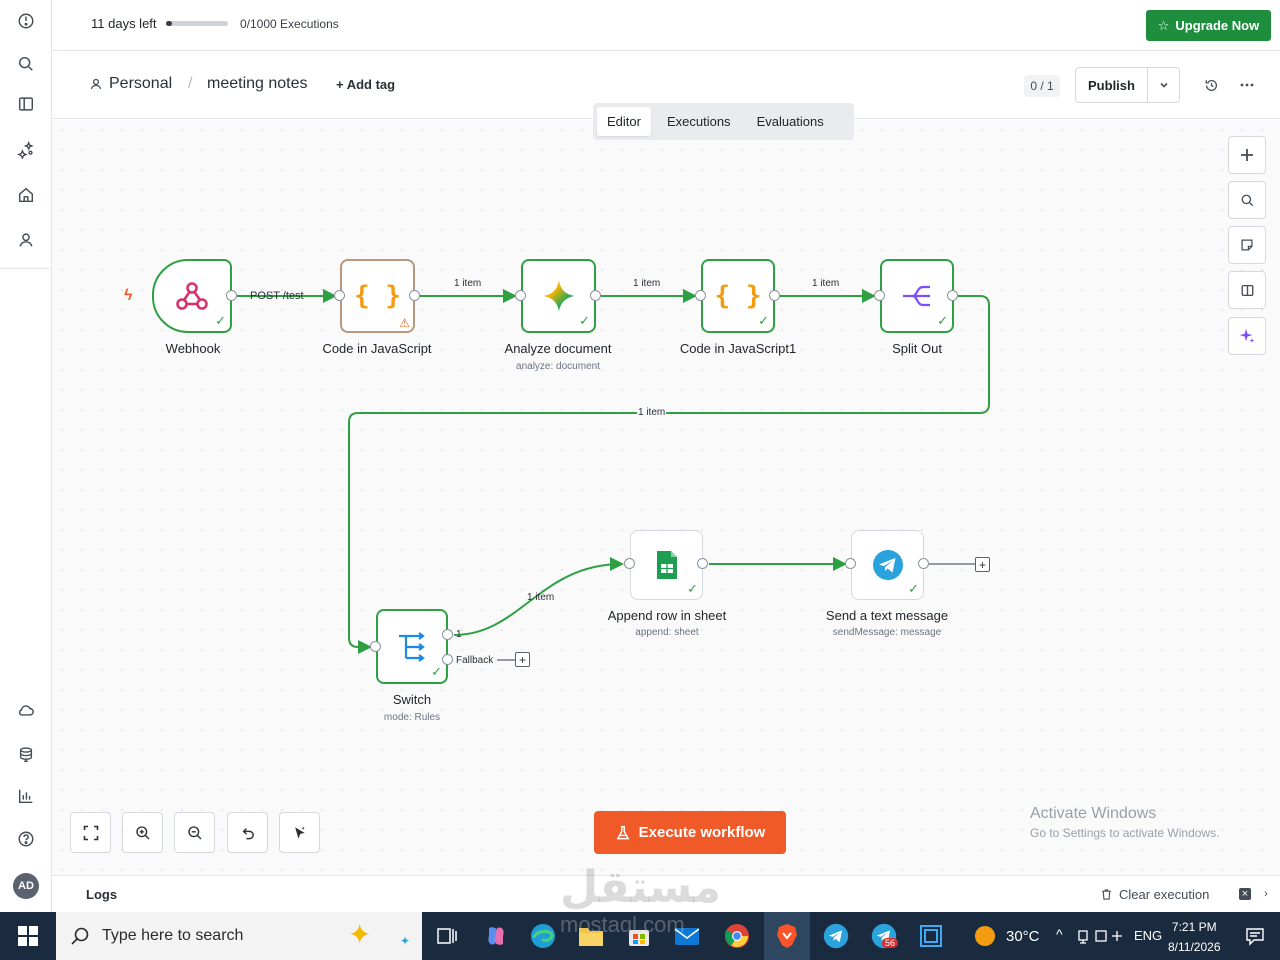 This screenshot has height=960, width=1280. I want to click on node-label-analyze: Analyze document, so click(558, 348).